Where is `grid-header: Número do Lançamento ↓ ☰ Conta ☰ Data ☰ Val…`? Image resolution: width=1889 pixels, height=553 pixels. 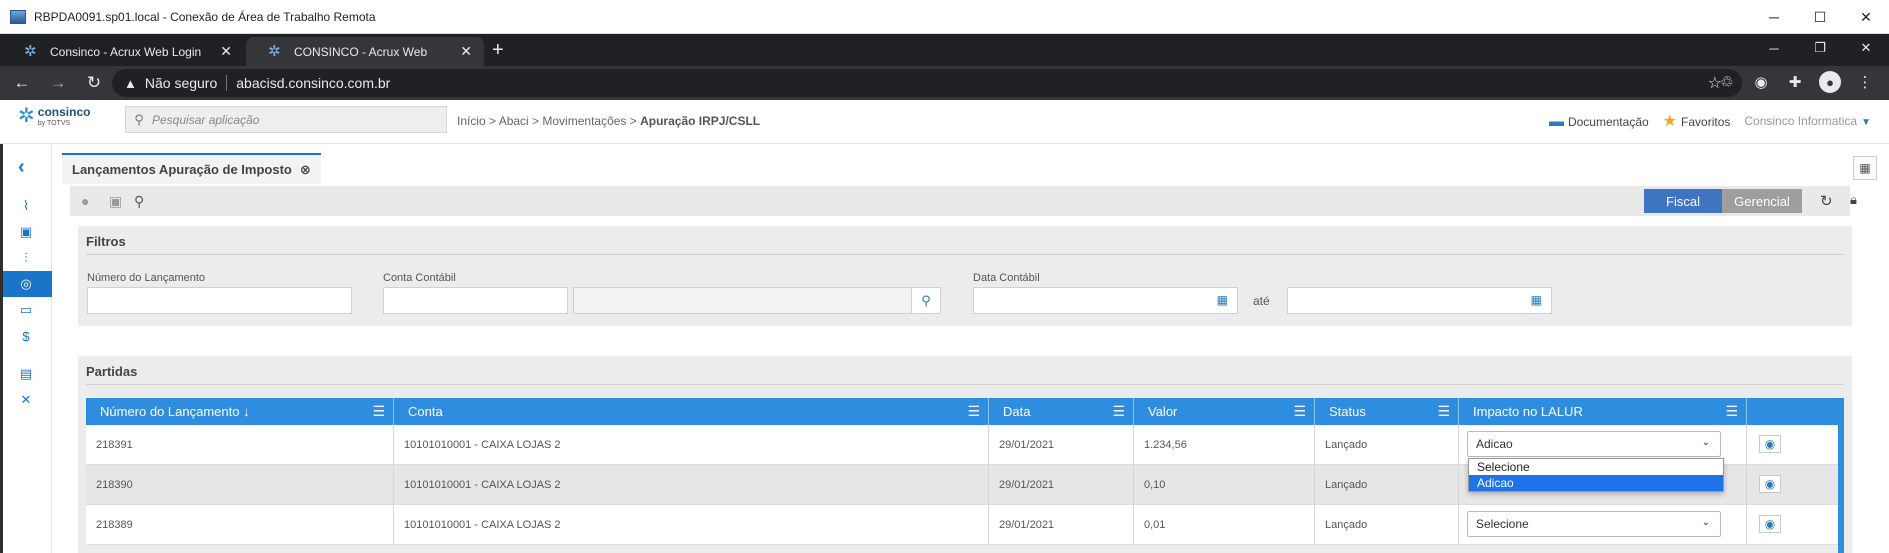 grid-header: Número do Lançamento ↓ ☰ Conta ☰ Data ☰ Val… is located at coordinates (965, 411).